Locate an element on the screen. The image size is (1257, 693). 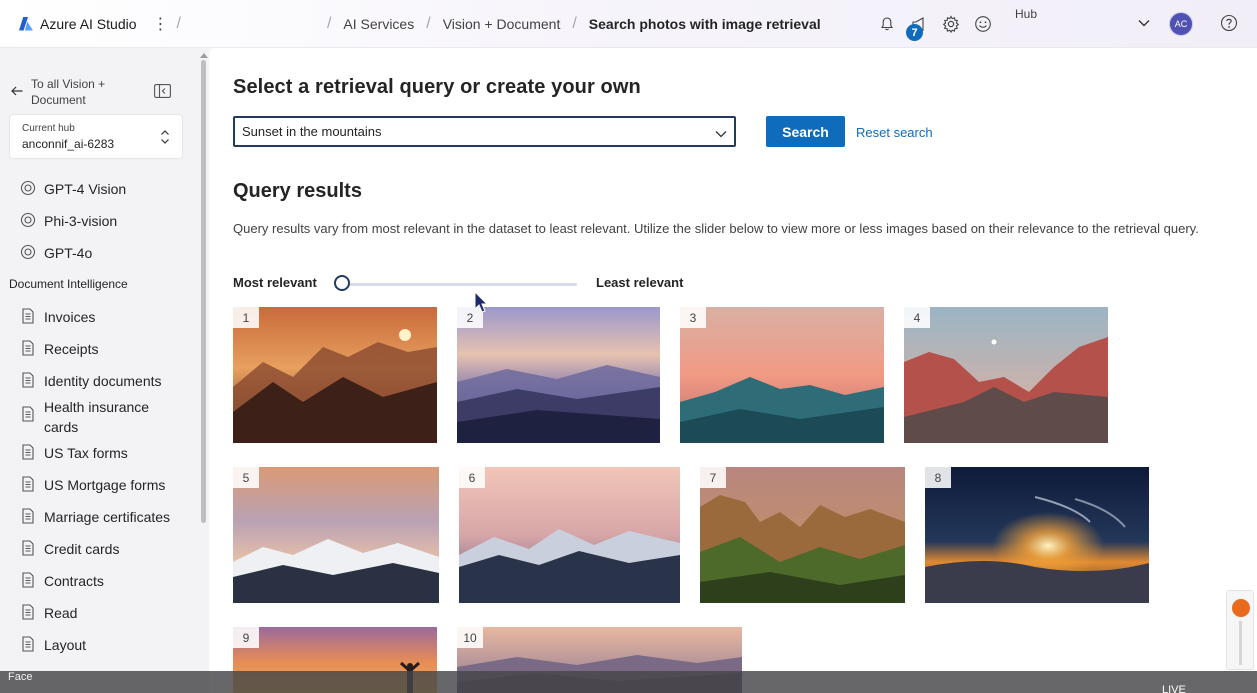
scroll-up-arrow is located at coordinates (204, 55).